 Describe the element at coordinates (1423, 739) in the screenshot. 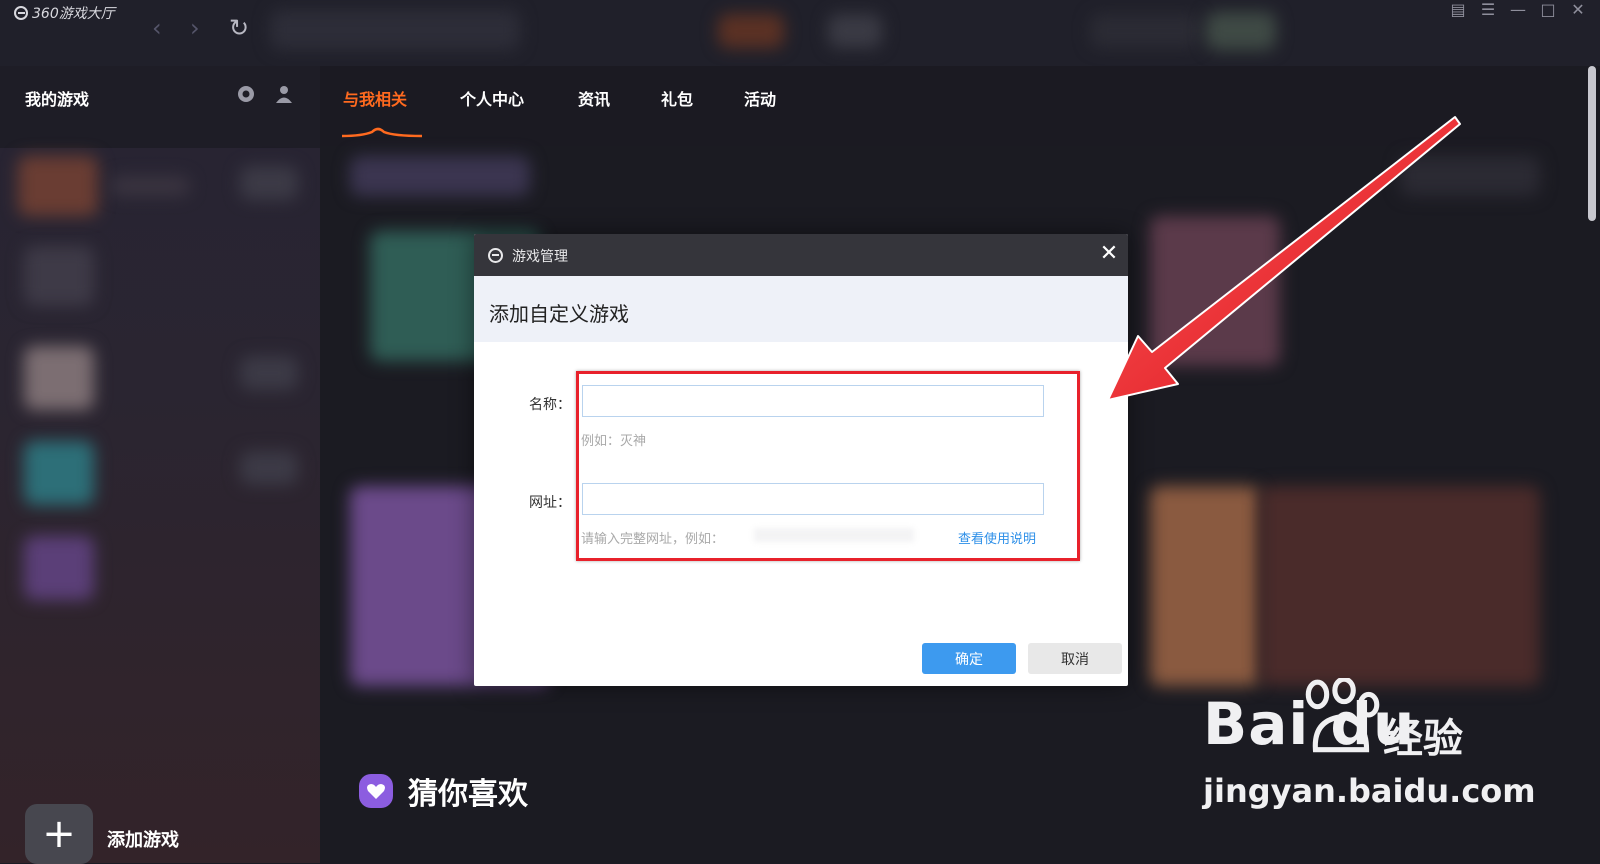

I see `watermark-suffix: 经验` at that location.